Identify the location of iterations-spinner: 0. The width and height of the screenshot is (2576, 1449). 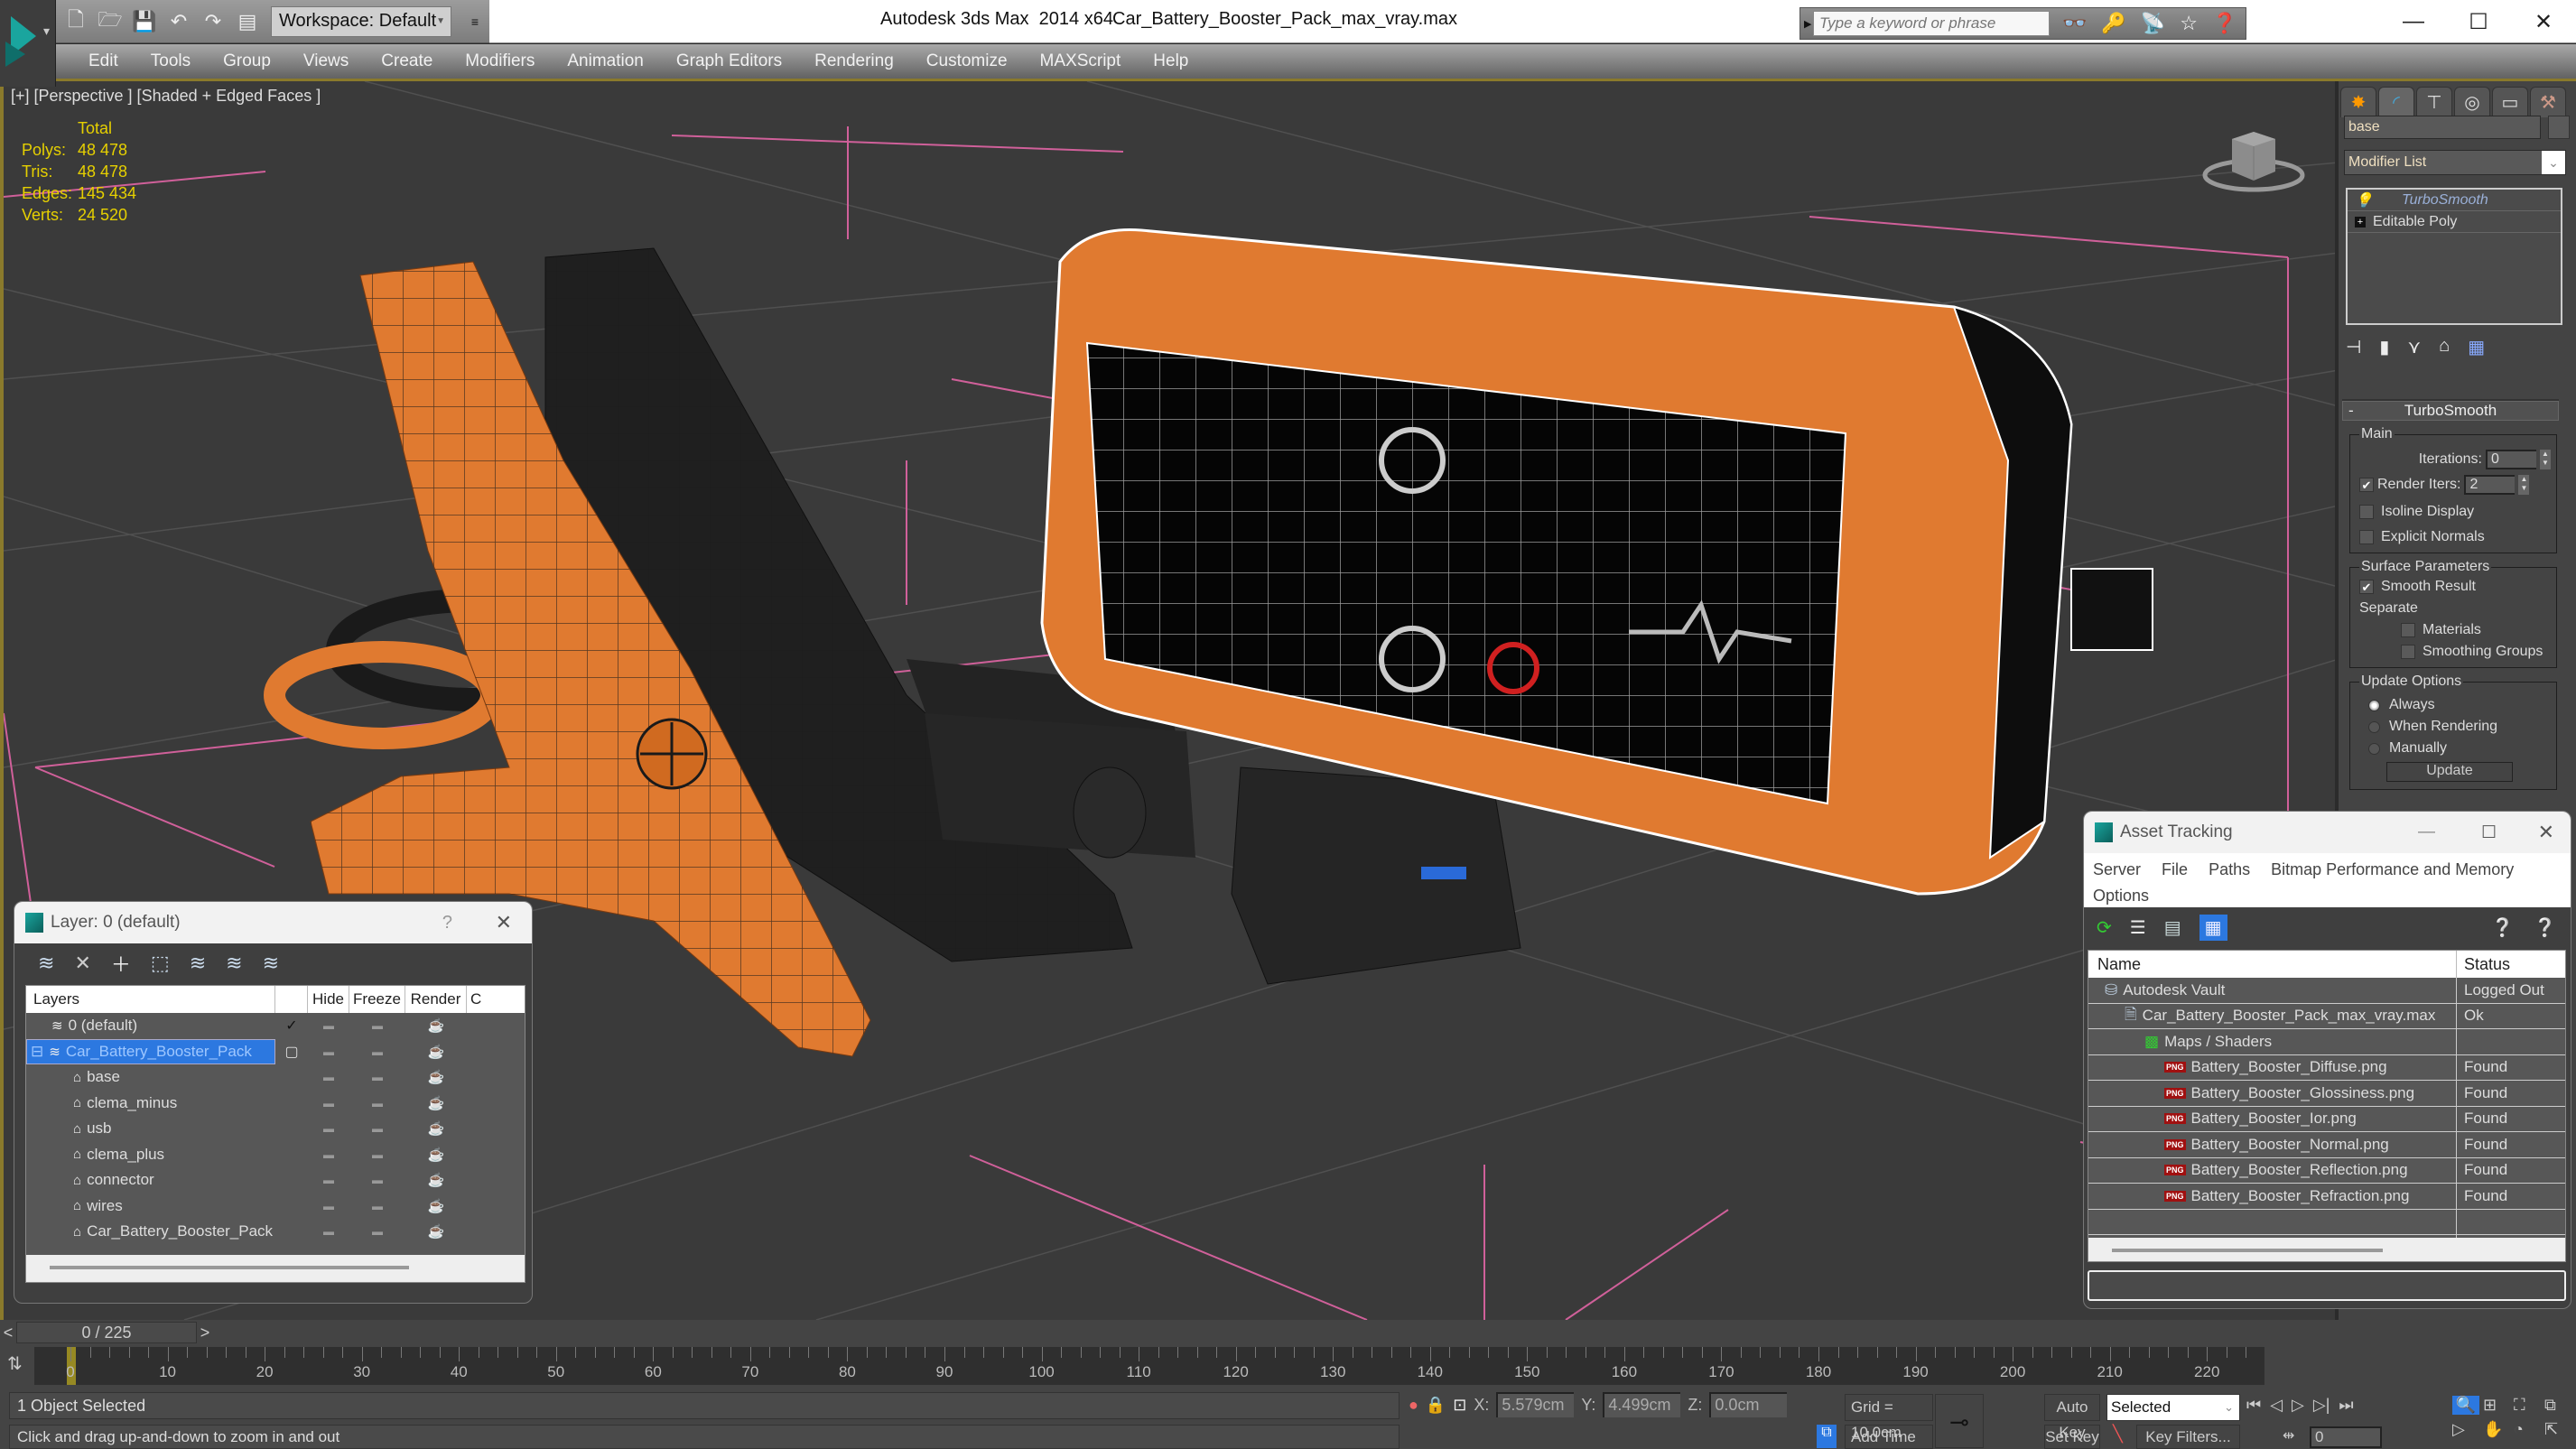
(2511, 459).